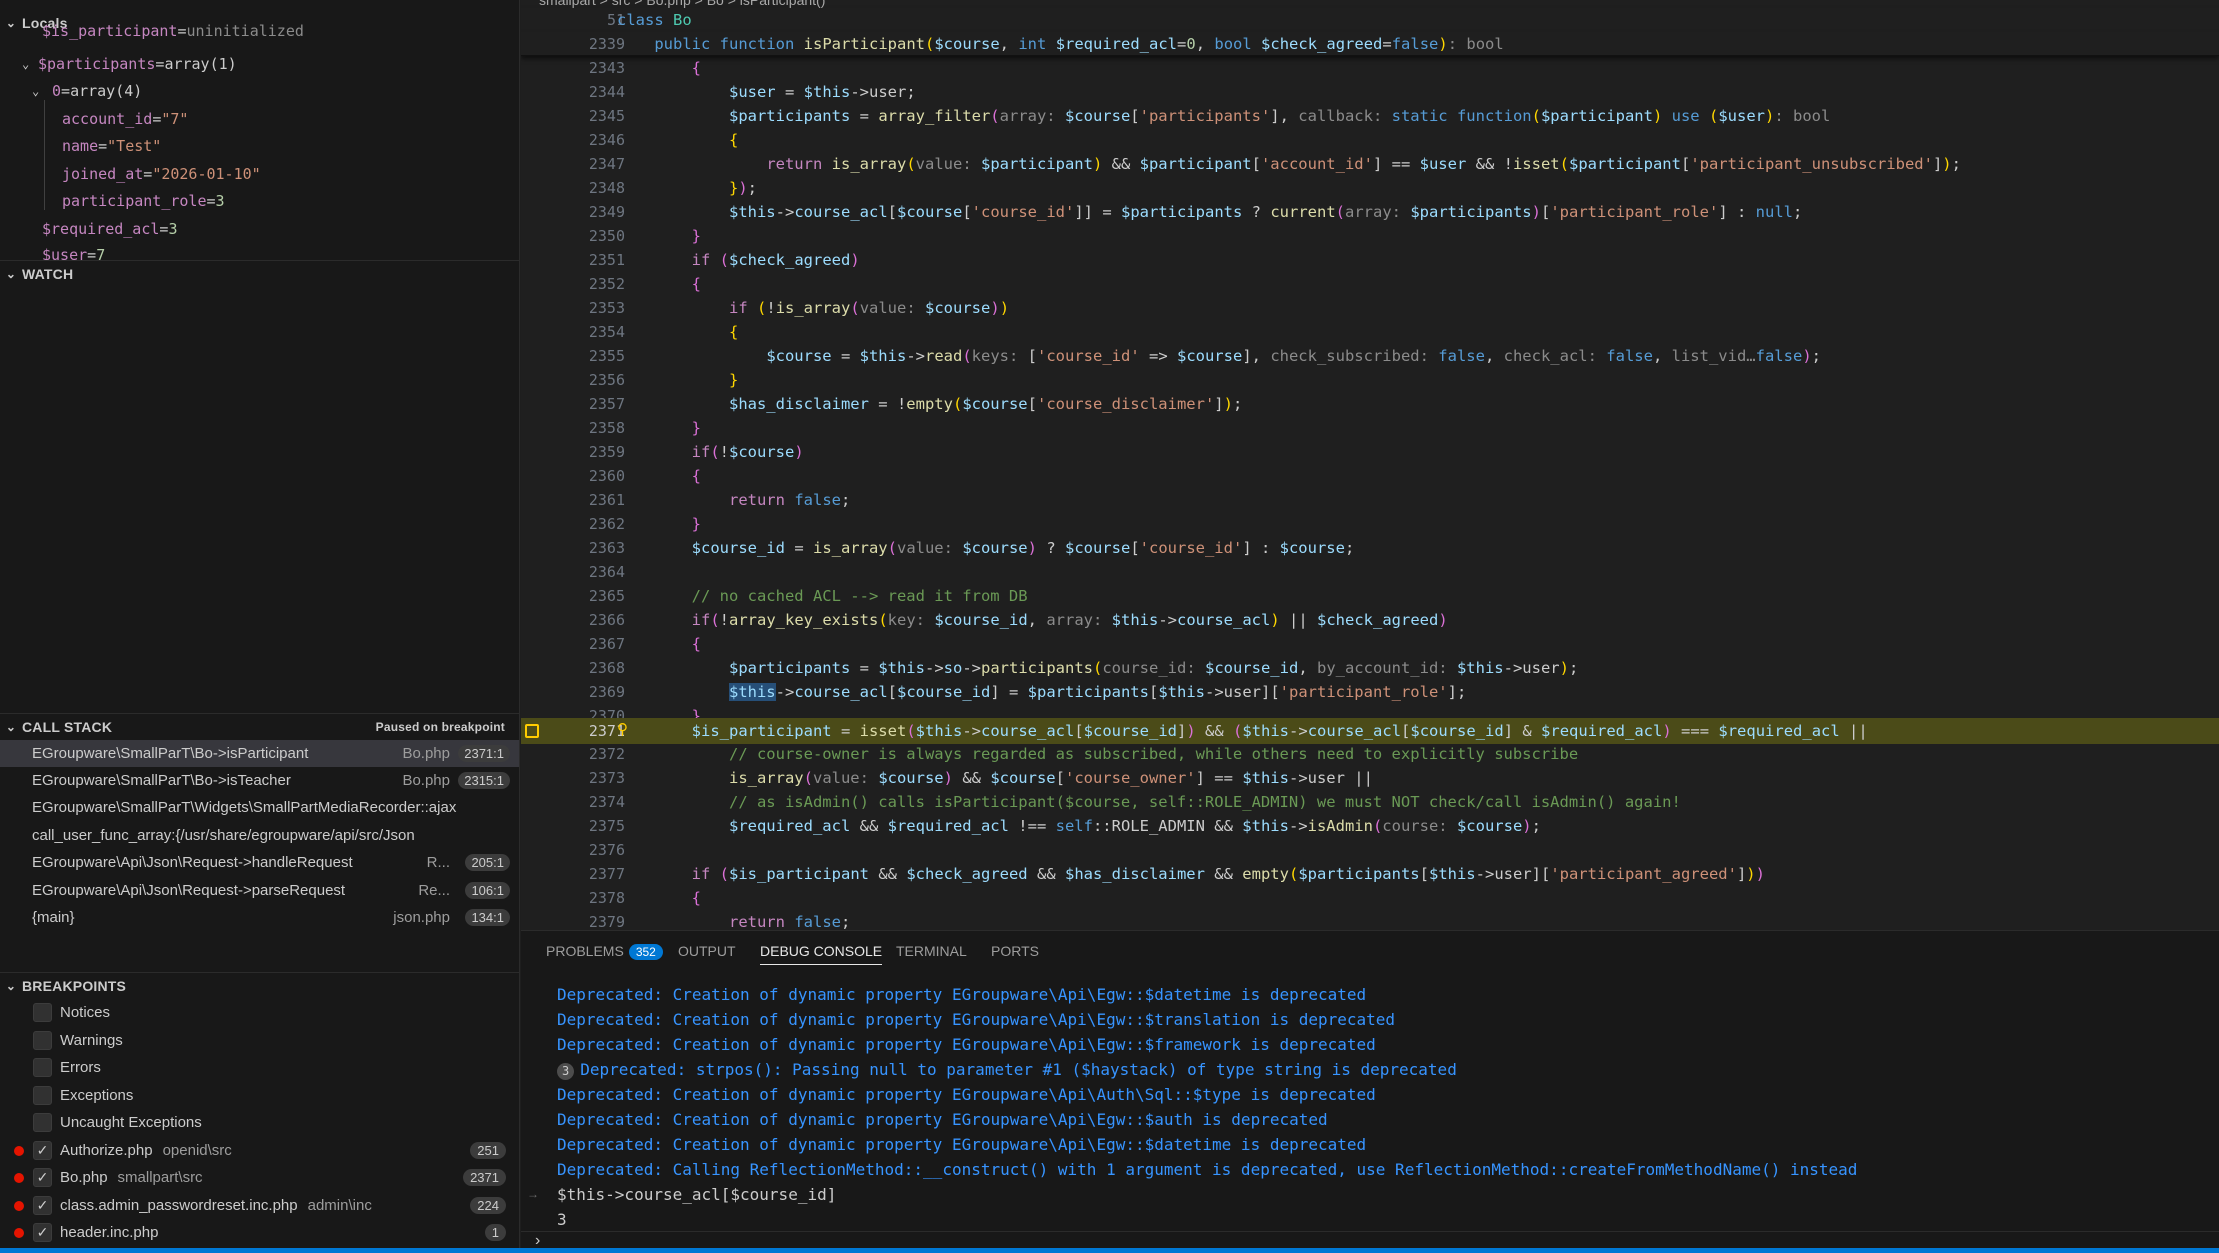 Image resolution: width=2219 pixels, height=1253 pixels. Describe the element at coordinates (1370, 92) in the screenshot. I see `code-line: 2344 $user = $this->user;` at that location.